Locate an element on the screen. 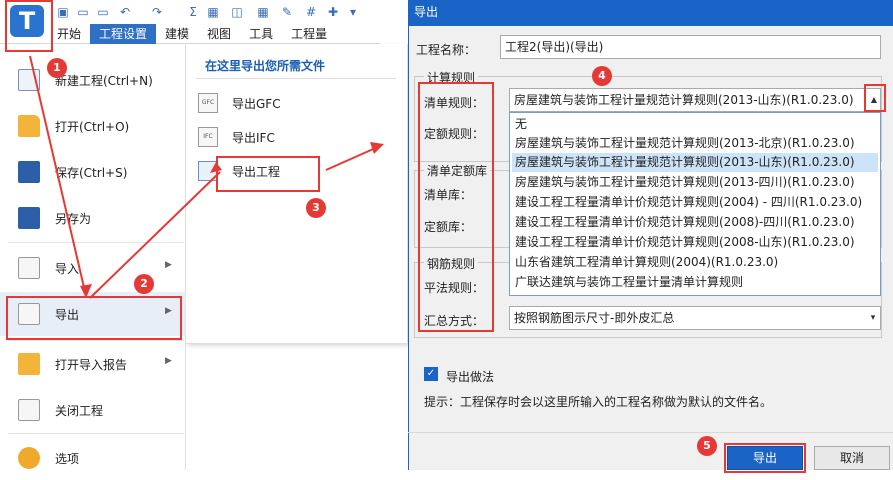  step-badge-2: 2 is located at coordinates (144, 284).